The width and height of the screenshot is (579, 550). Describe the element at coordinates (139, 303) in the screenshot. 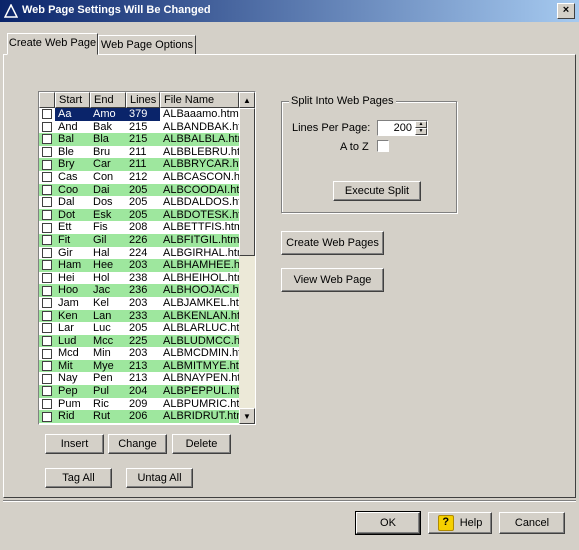

I see `table-row: Jam Kel 203 ALBJAMKEL.htr` at that location.